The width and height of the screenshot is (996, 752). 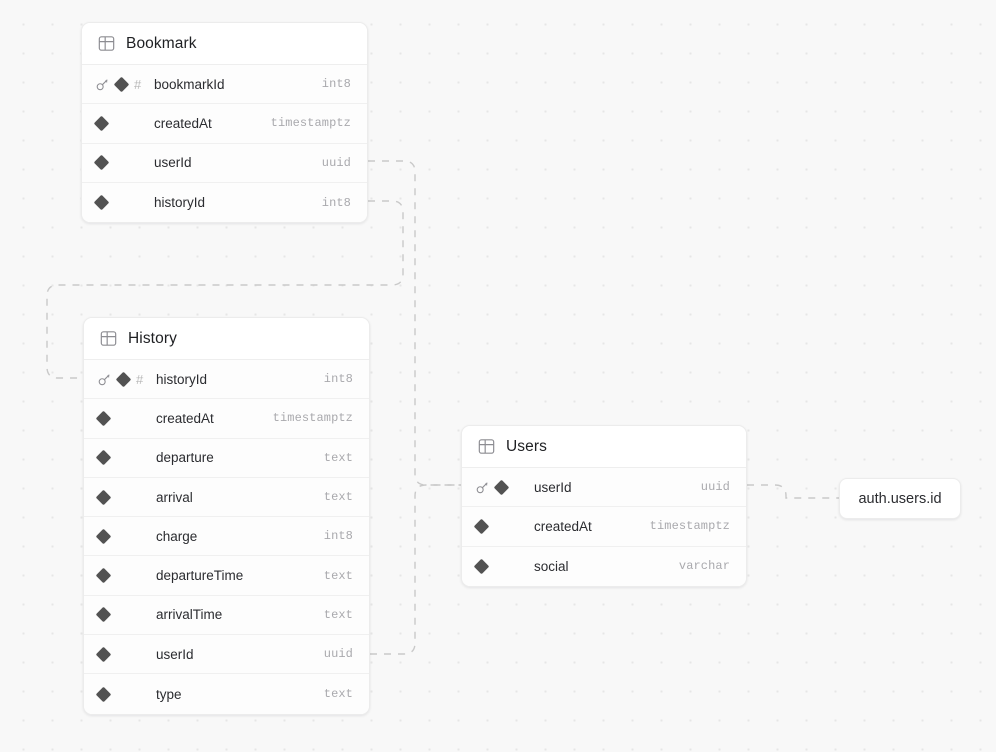 What do you see at coordinates (152, 338) in the screenshot?
I see `table-title: History` at bounding box center [152, 338].